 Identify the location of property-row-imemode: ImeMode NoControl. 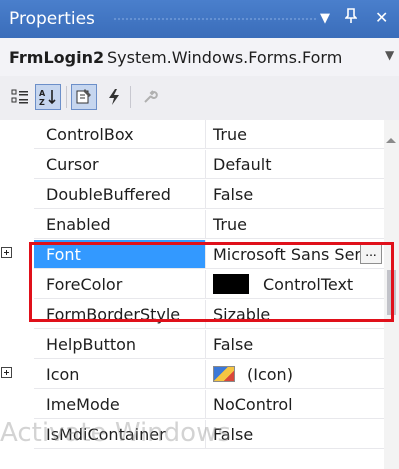
(199, 405).